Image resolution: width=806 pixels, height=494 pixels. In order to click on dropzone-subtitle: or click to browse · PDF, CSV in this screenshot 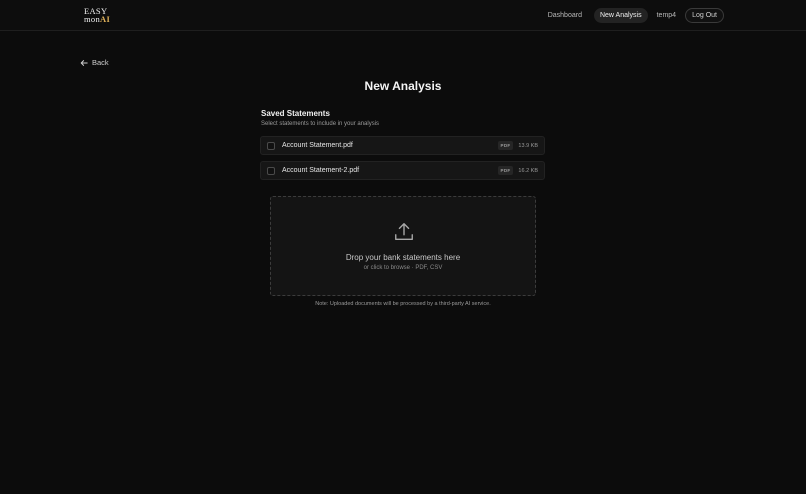, I will do `click(403, 268)`.